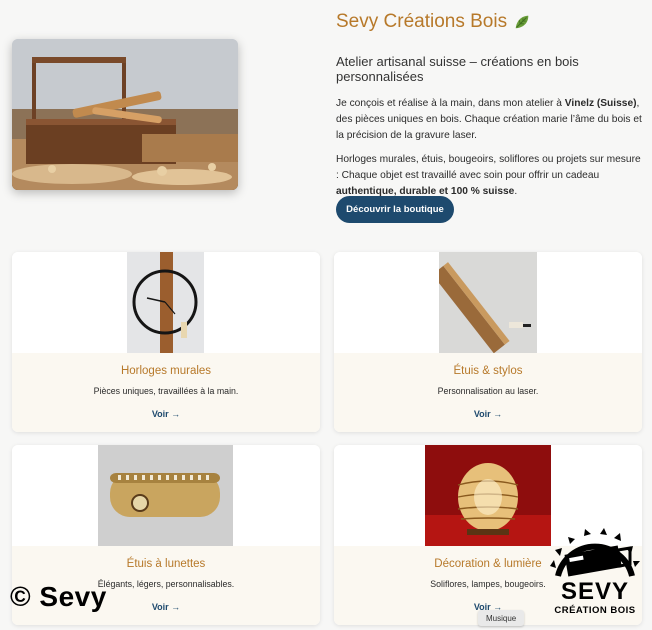  Describe the element at coordinates (522, 22) in the screenshot. I see `leaf-icon` at that location.